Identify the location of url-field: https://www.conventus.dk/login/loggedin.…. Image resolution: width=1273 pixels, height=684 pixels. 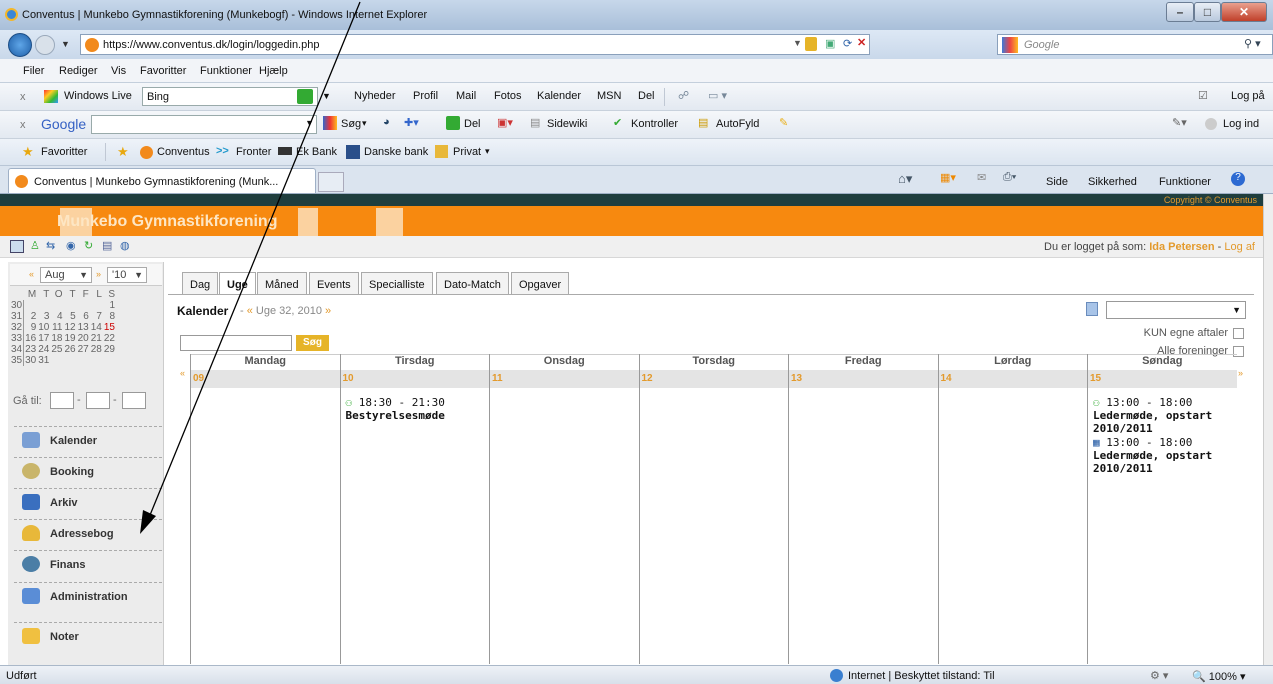
(475, 44).